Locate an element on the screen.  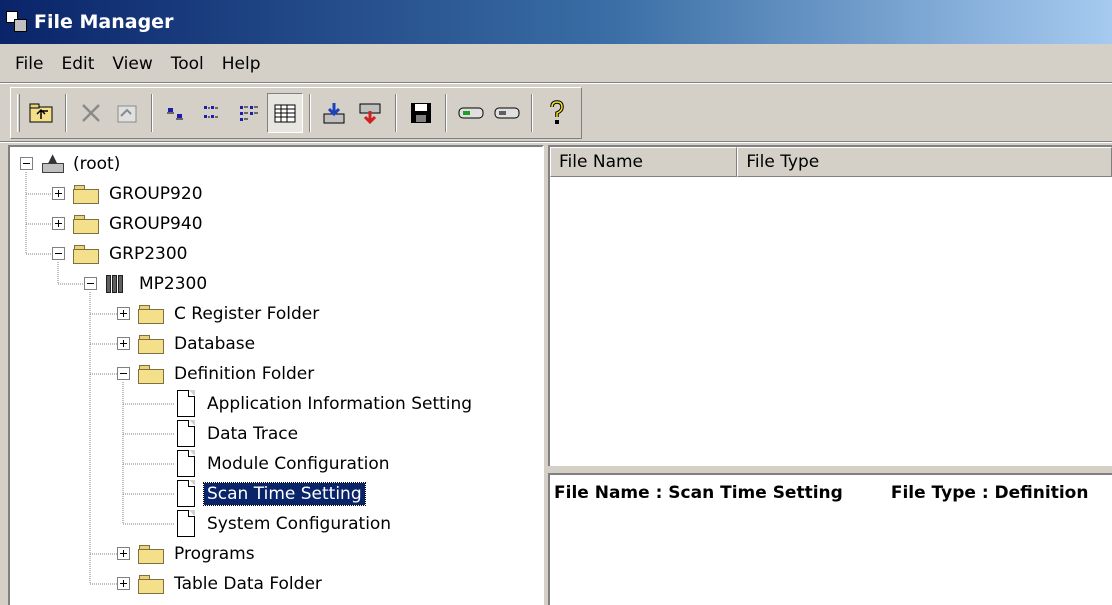
tree-node-grp2300: GRP2300 is located at coordinates (131, 254).